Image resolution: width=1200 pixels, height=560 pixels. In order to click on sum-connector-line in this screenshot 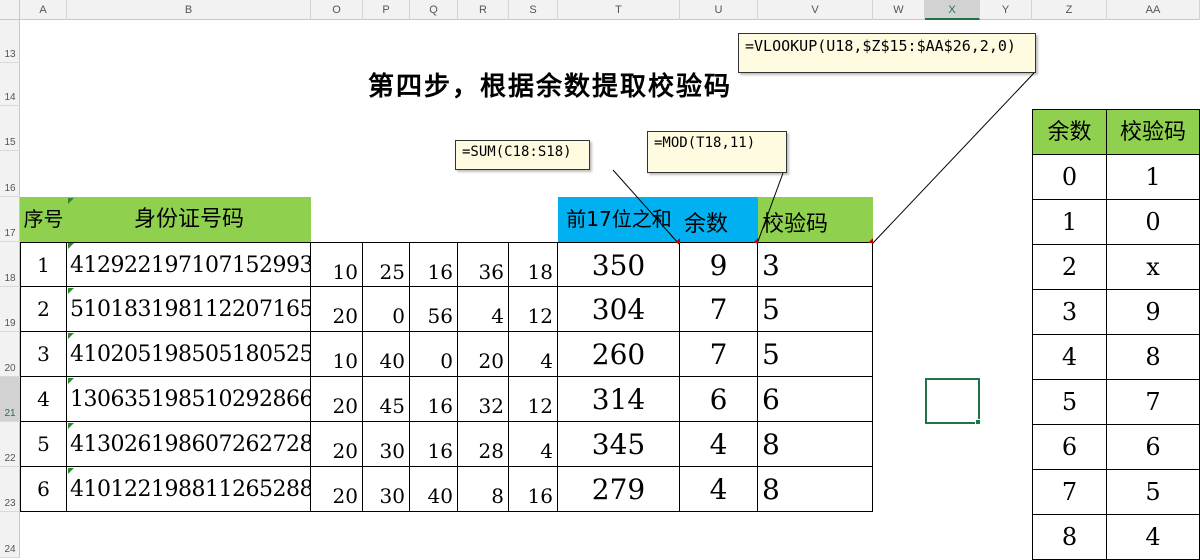, I will do `click(646, 207)`.